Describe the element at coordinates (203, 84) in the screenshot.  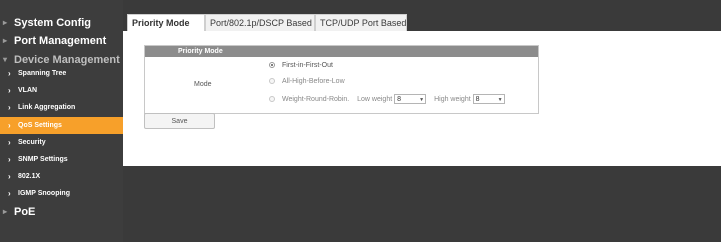
I see `mode-label: Mode` at that location.